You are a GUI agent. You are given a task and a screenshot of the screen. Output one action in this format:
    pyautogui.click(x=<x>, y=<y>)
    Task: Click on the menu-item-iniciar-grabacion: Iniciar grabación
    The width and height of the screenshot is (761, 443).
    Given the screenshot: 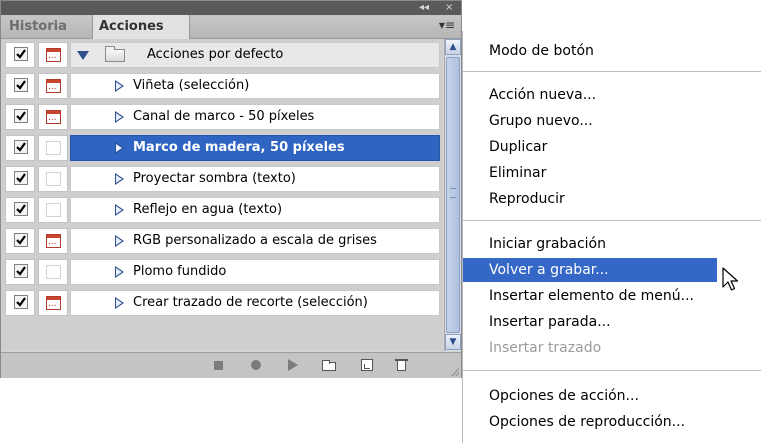 What is the action you would take?
    pyautogui.click(x=612, y=244)
    